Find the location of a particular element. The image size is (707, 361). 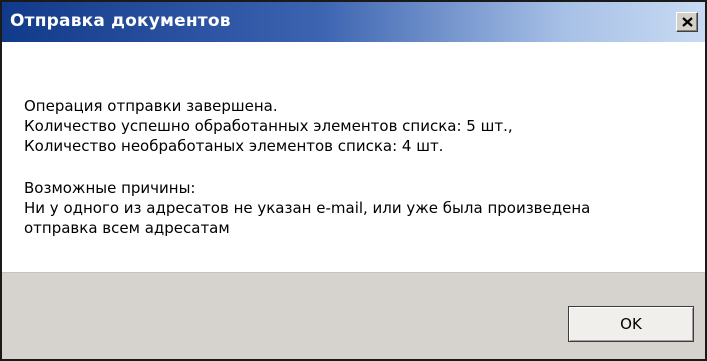

close-button is located at coordinates (687, 22).